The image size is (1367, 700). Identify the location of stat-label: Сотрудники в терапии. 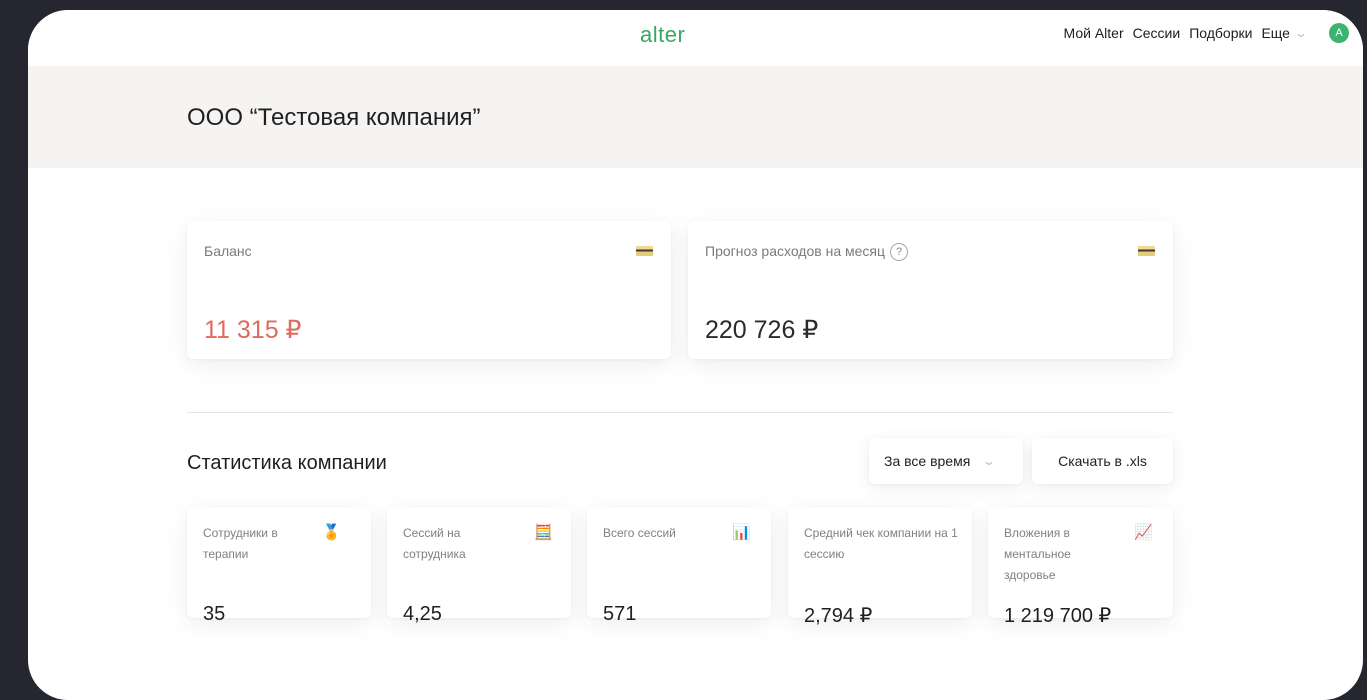
(240, 543).